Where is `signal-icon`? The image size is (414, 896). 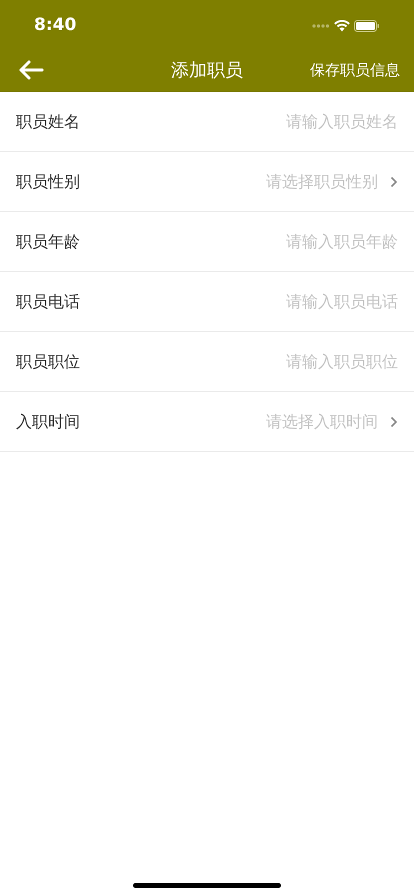 signal-icon is located at coordinates (321, 26).